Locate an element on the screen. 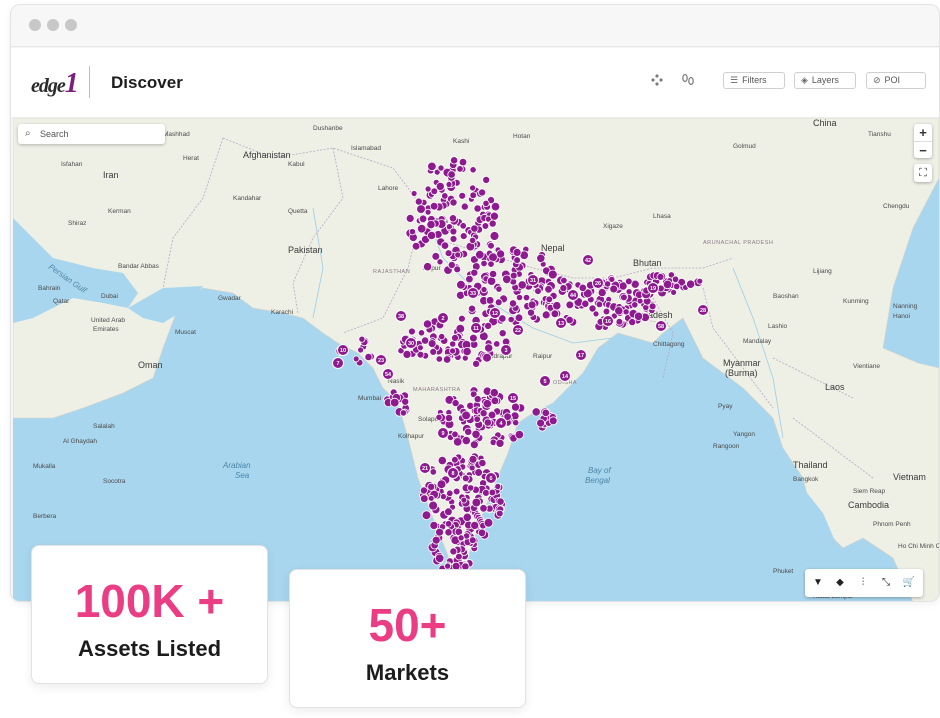 Image resolution: width=940 pixels, height=718 pixels. map-search-input: ⌕ Search is located at coordinates (91, 134).